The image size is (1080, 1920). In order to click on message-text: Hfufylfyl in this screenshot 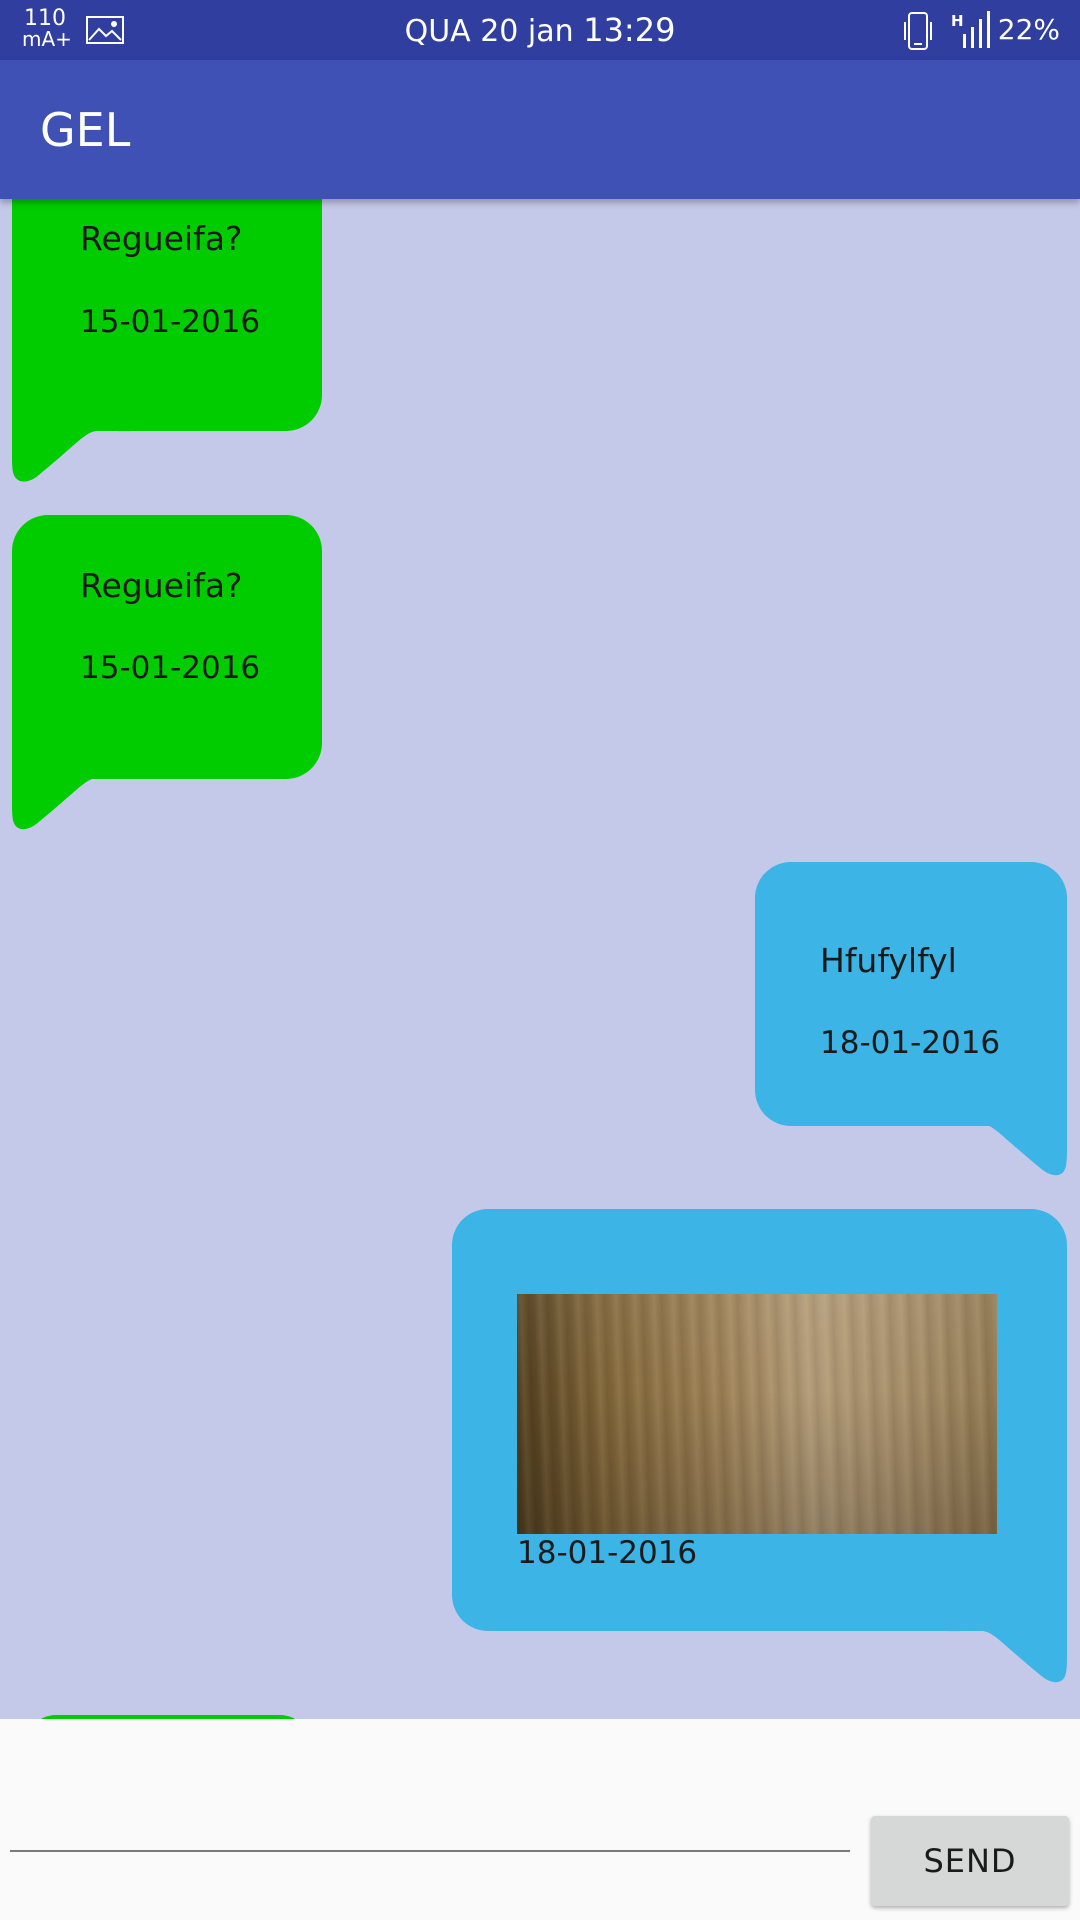, I will do `click(888, 960)`.